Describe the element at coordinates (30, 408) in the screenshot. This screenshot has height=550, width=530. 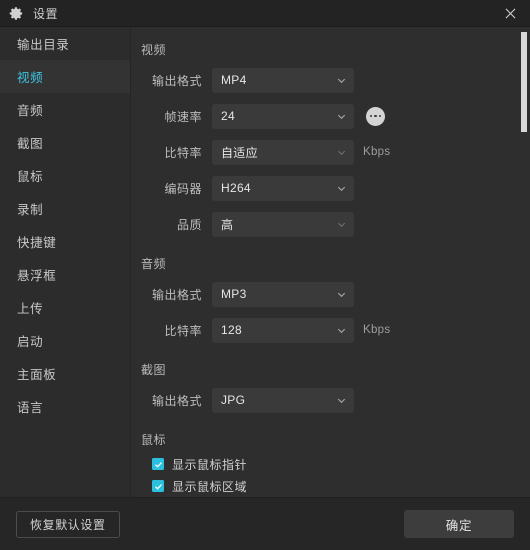
I see `sidebar-item-label: 语言` at that location.